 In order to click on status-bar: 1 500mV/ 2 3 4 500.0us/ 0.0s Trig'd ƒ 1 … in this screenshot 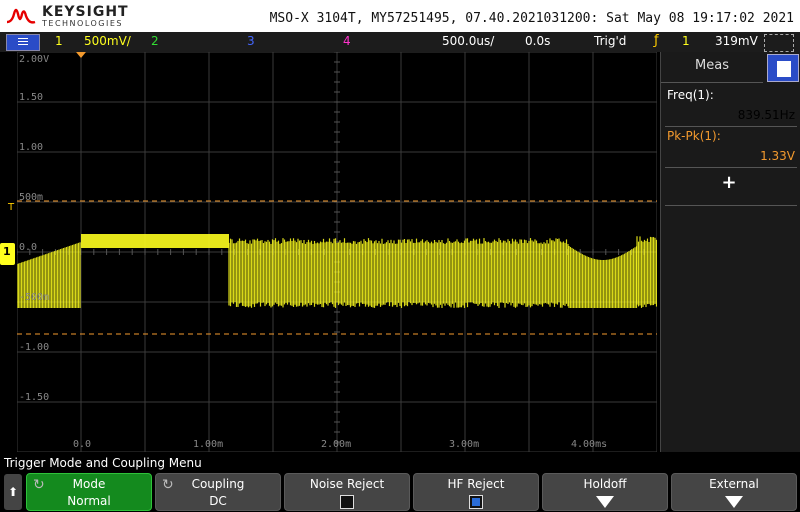, I will do `click(400, 42)`.